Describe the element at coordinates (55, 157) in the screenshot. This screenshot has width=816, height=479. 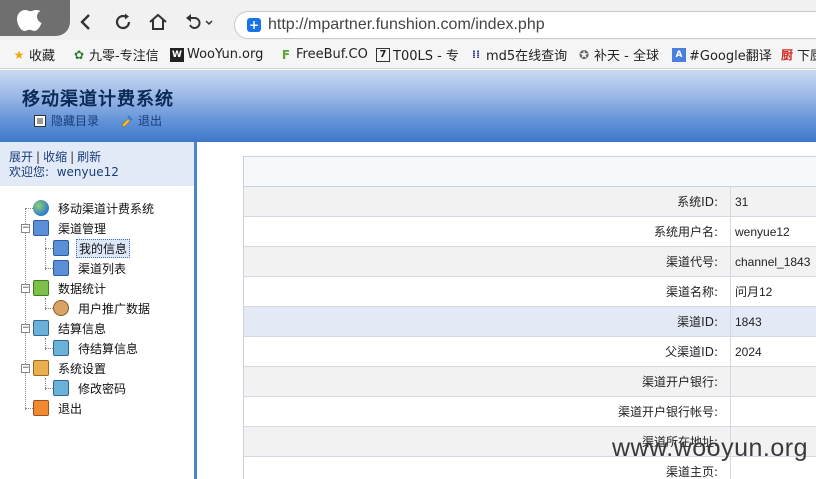
I see `collapse-link: 收缩` at that location.